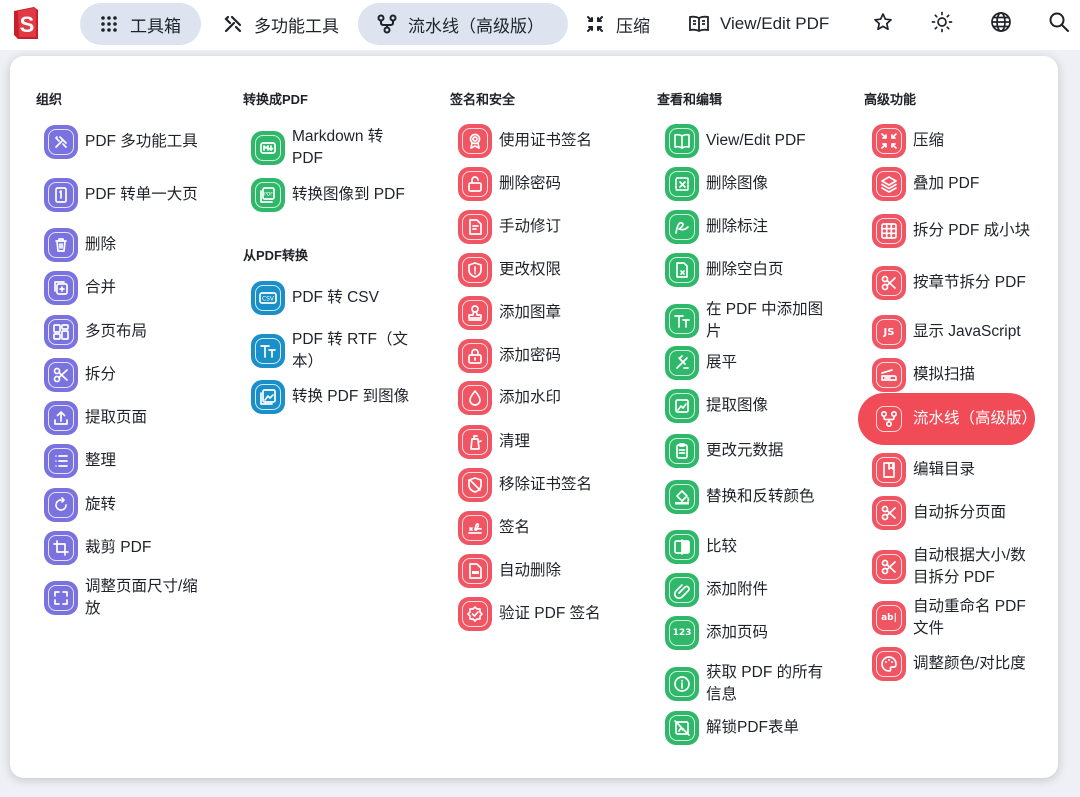 The width and height of the screenshot is (1080, 797). What do you see at coordinates (962, 375) in the screenshot?
I see `tool-item-scanner: 模拟扫描` at bounding box center [962, 375].